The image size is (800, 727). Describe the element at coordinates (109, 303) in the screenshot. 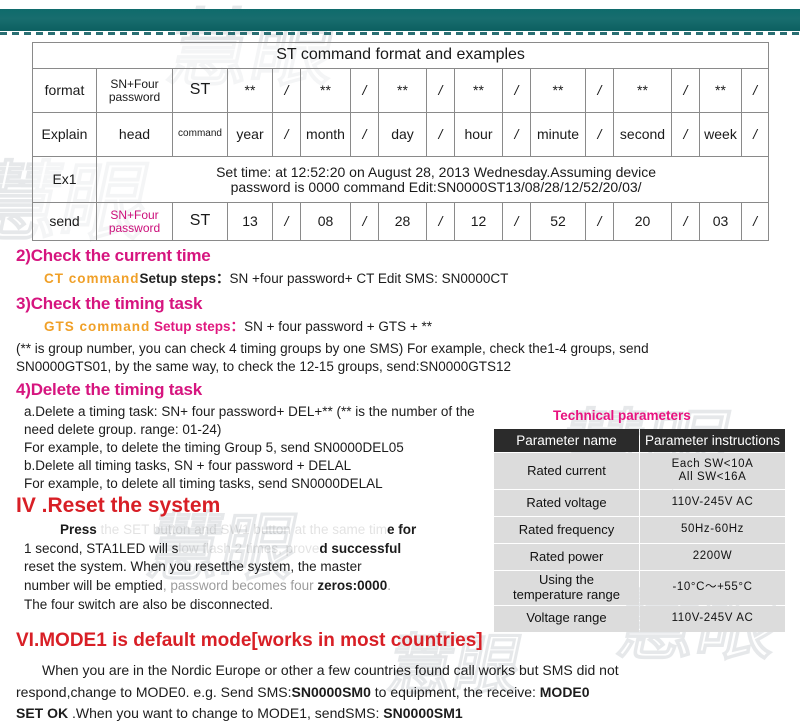

I see `heading-check-timing-task: 3)Check the timing task` at that location.